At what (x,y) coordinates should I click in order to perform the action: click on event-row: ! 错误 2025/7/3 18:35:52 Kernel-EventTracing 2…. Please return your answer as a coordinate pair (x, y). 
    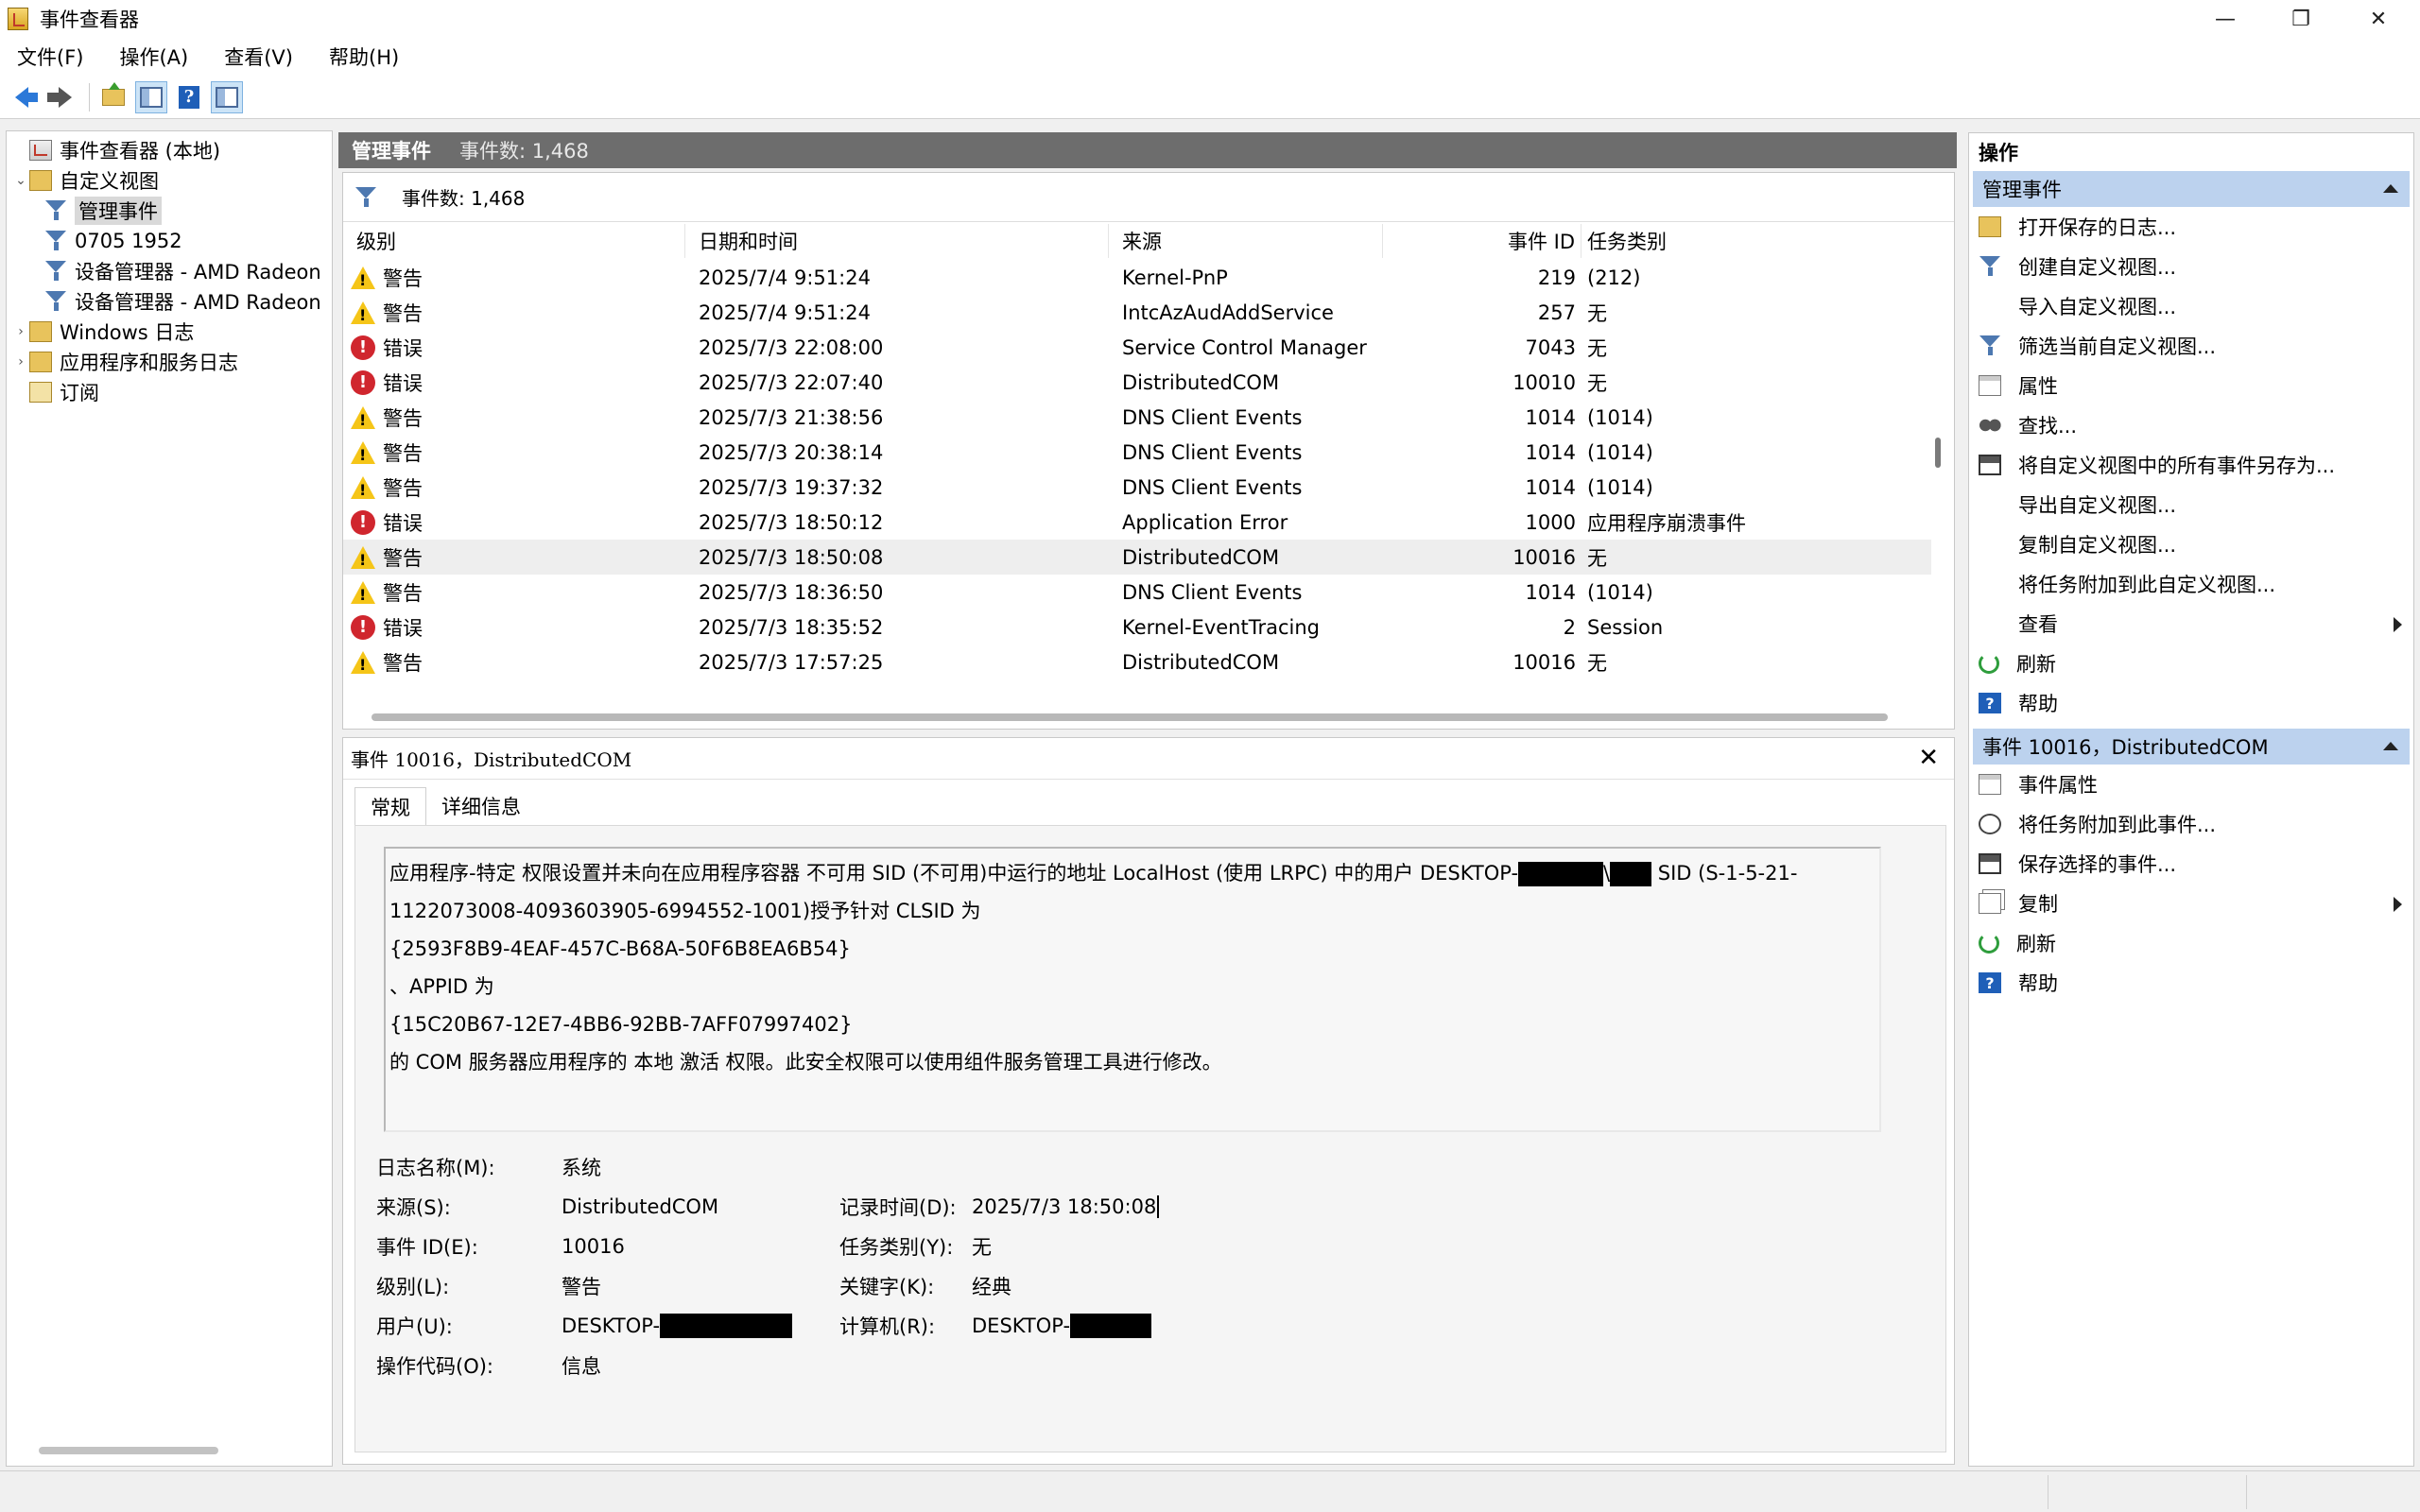
    Looking at the image, I should click on (1137, 627).